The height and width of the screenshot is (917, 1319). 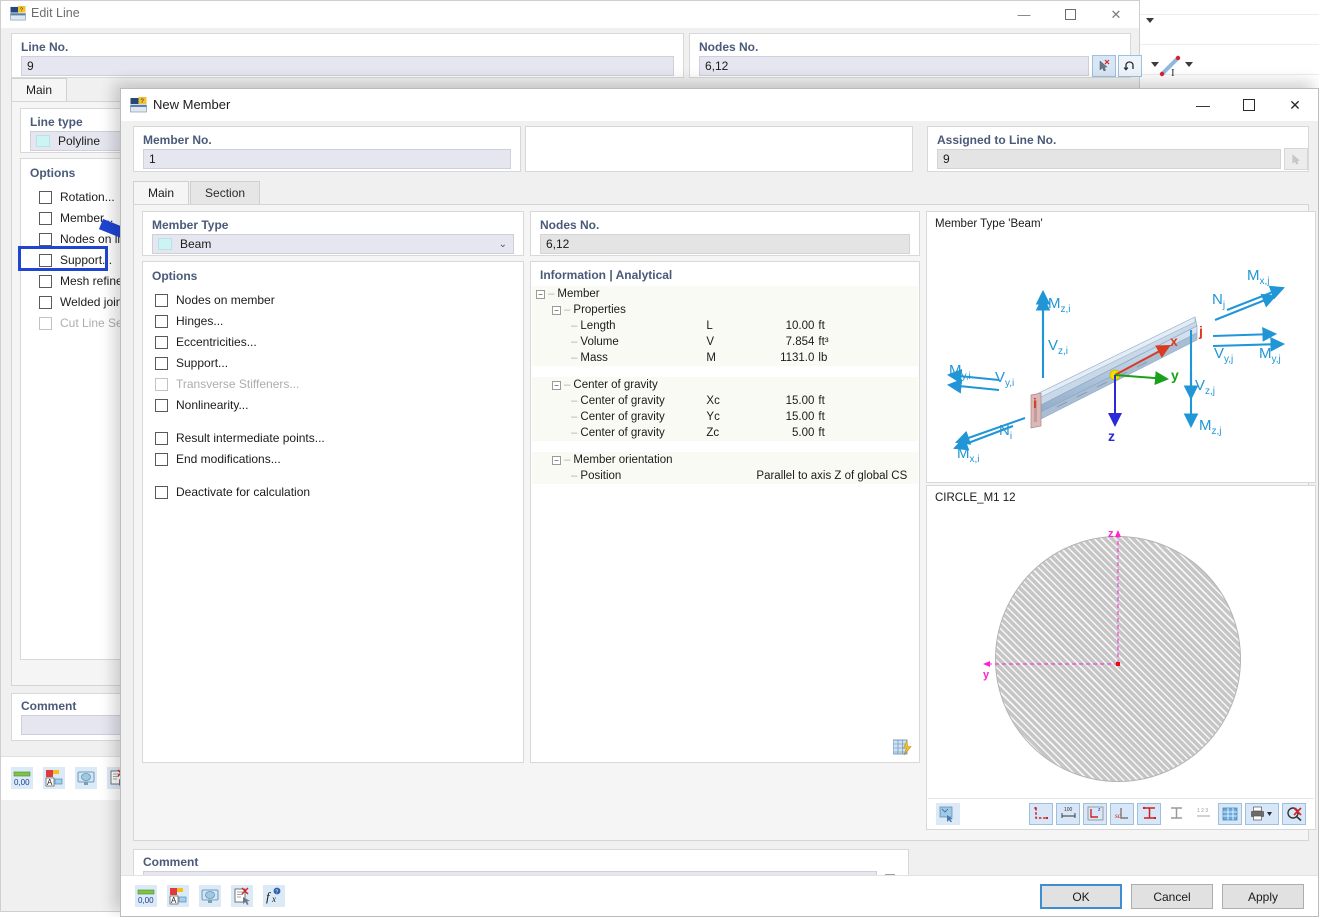 I want to click on new-member-option-0: Nodes on member, so click(x=335, y=300).